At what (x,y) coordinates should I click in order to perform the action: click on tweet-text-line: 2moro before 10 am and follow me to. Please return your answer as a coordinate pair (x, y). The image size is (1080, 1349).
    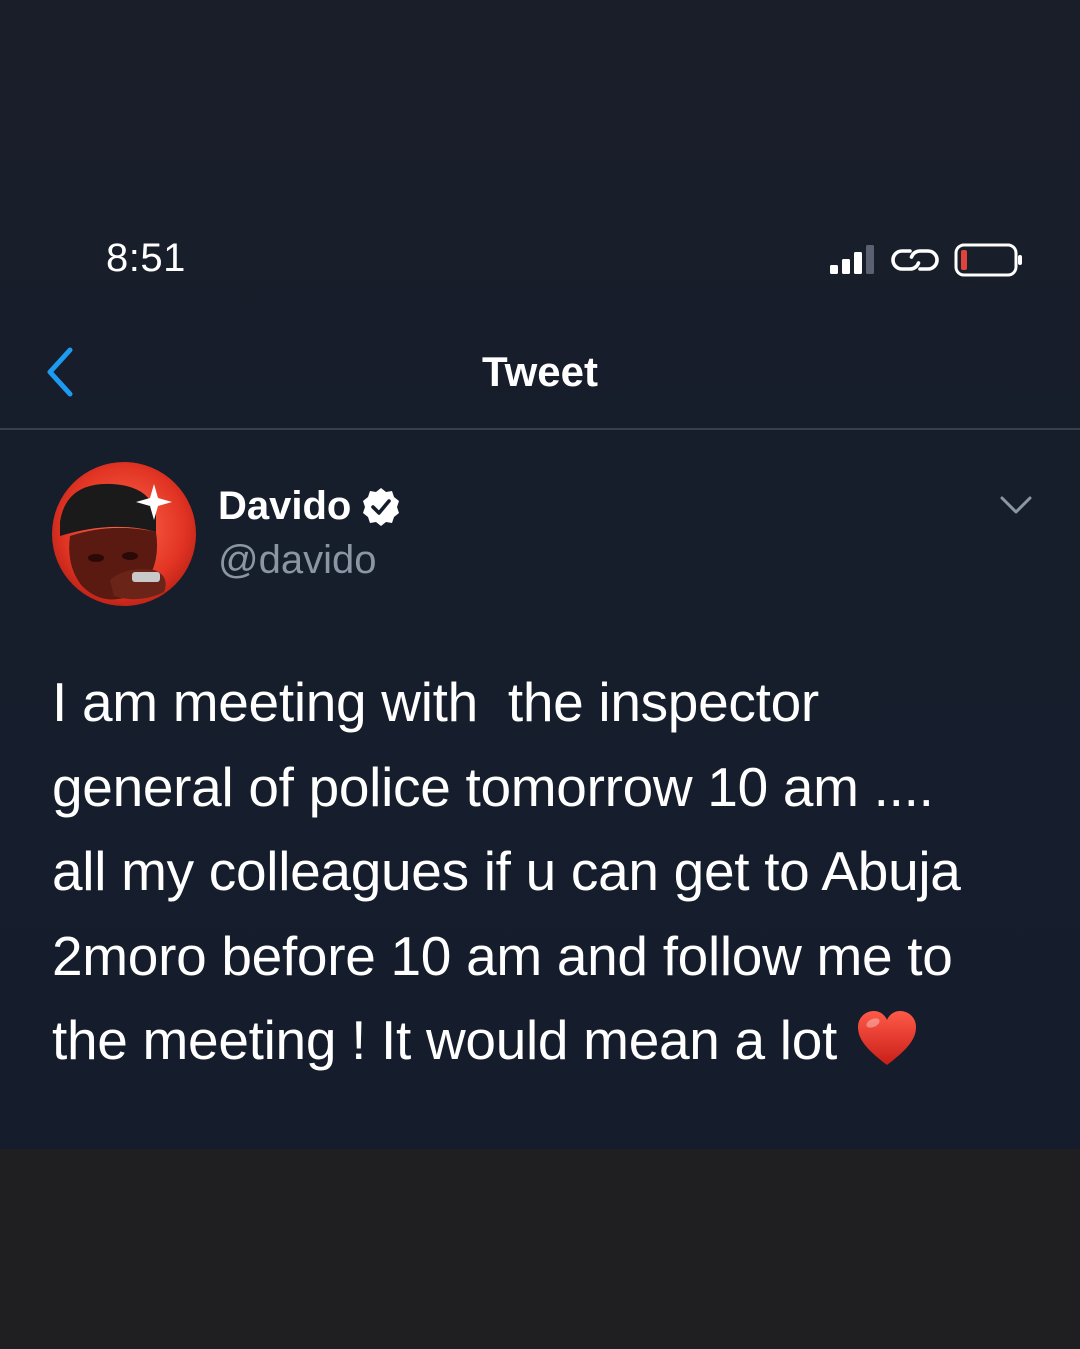
    Looking at the image, I should click on (502, 955).